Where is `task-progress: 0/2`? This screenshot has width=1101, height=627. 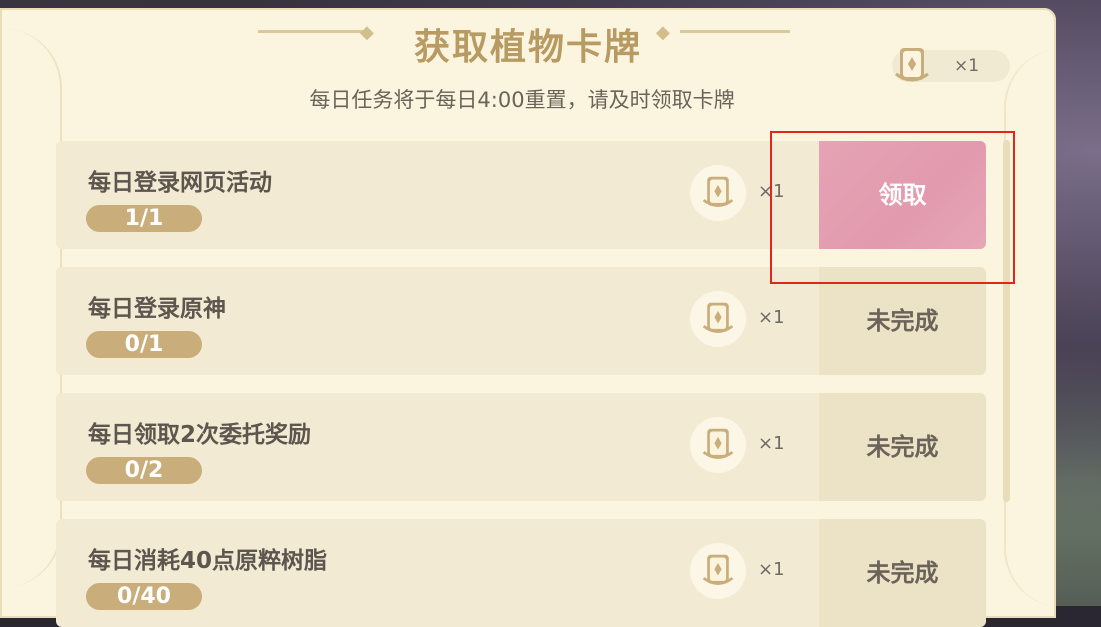
task-progress: 0/2 is located at coordinates (144, 470).